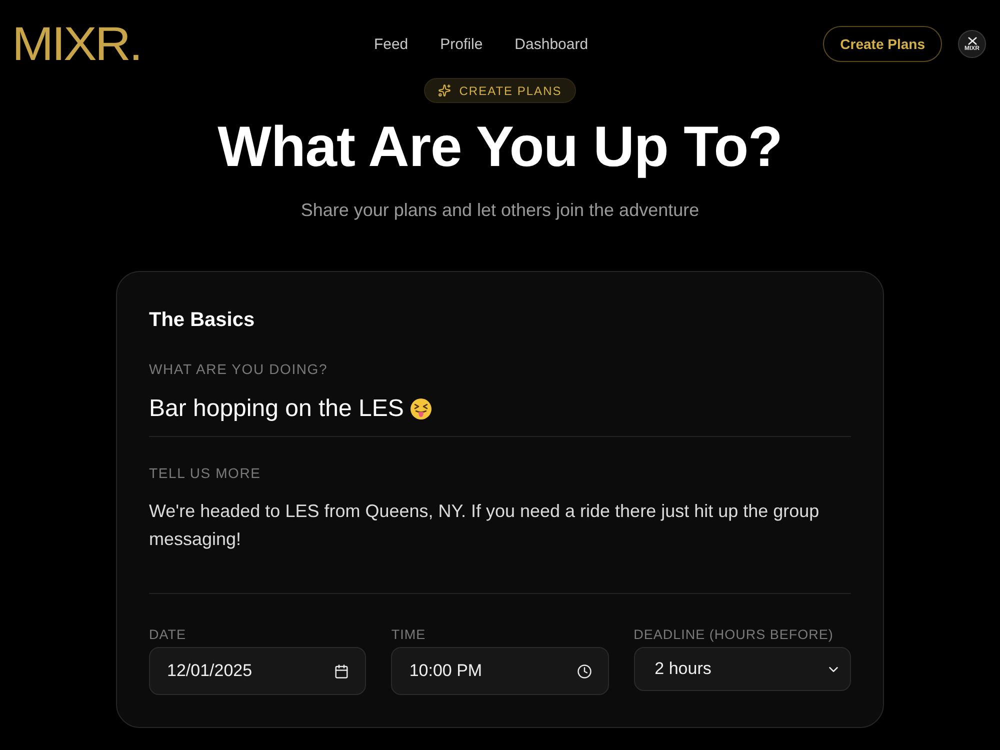 The image size is (1000, 750). I want to click on field-label: DEADLINE (HOURS BEFORE), so click(734, 635).